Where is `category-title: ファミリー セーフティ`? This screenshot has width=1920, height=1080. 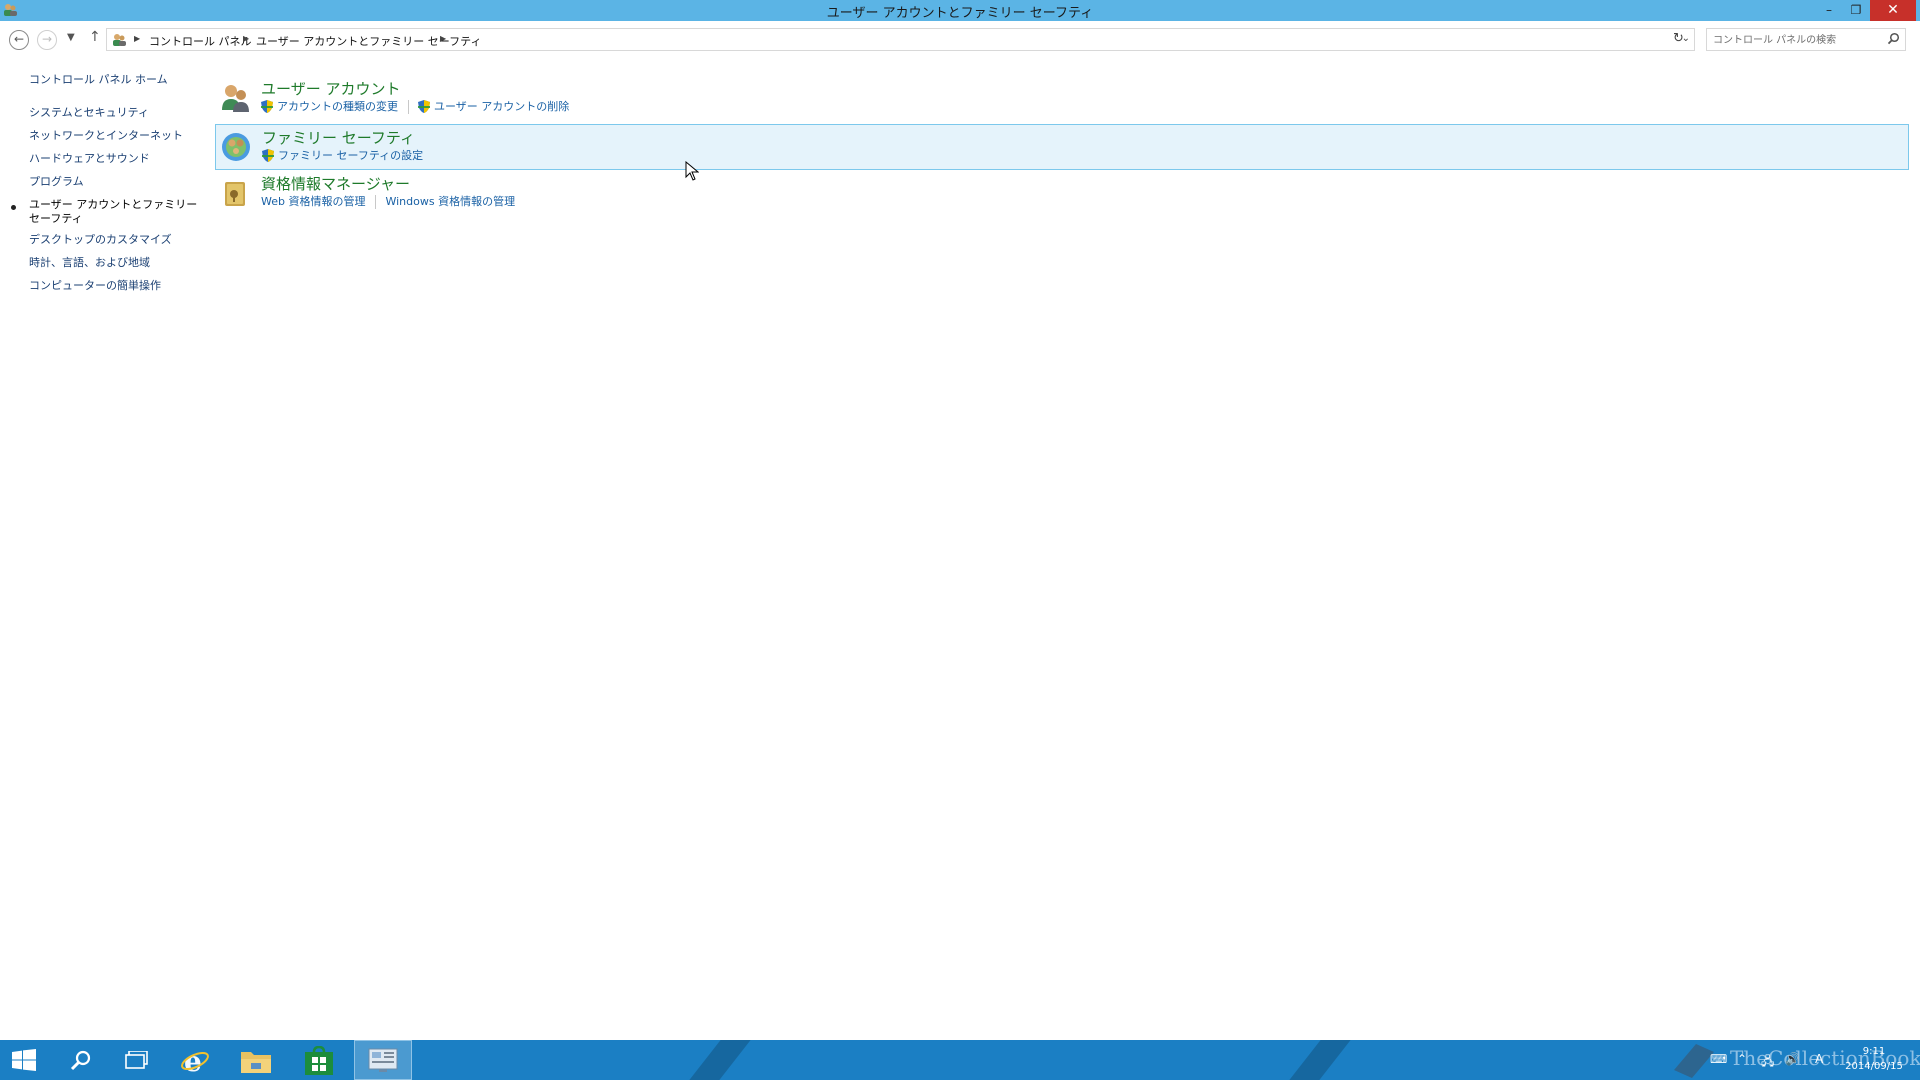
category-title: ファミリー セーフティ is located at coordinates (338, 137).